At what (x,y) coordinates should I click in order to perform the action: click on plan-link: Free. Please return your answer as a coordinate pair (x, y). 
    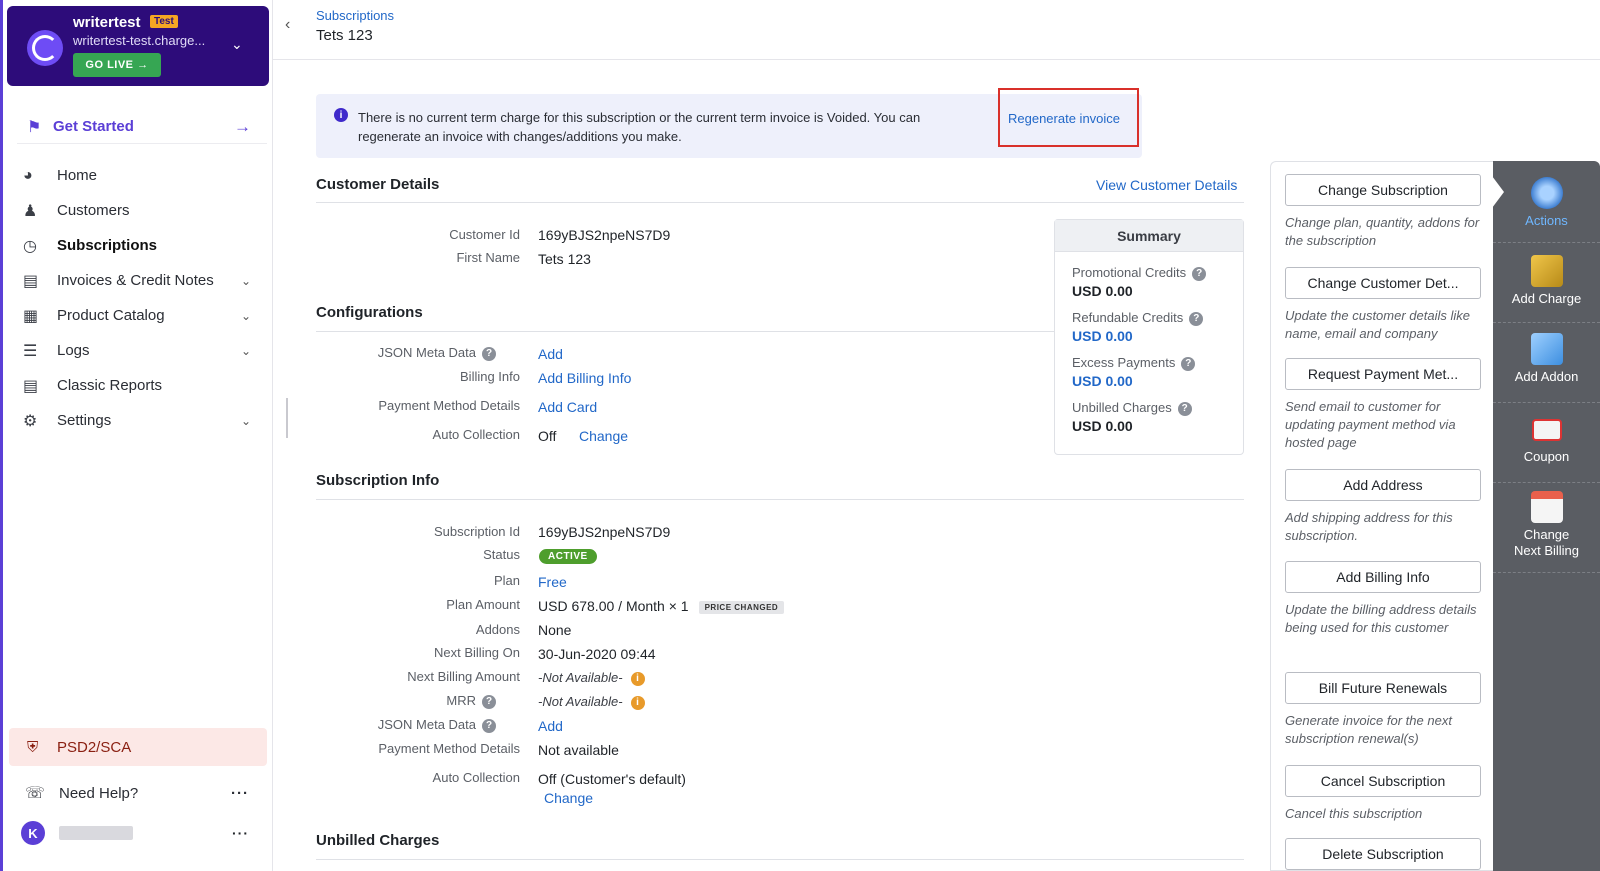
    Looking at the image, I should click on (552, 582).